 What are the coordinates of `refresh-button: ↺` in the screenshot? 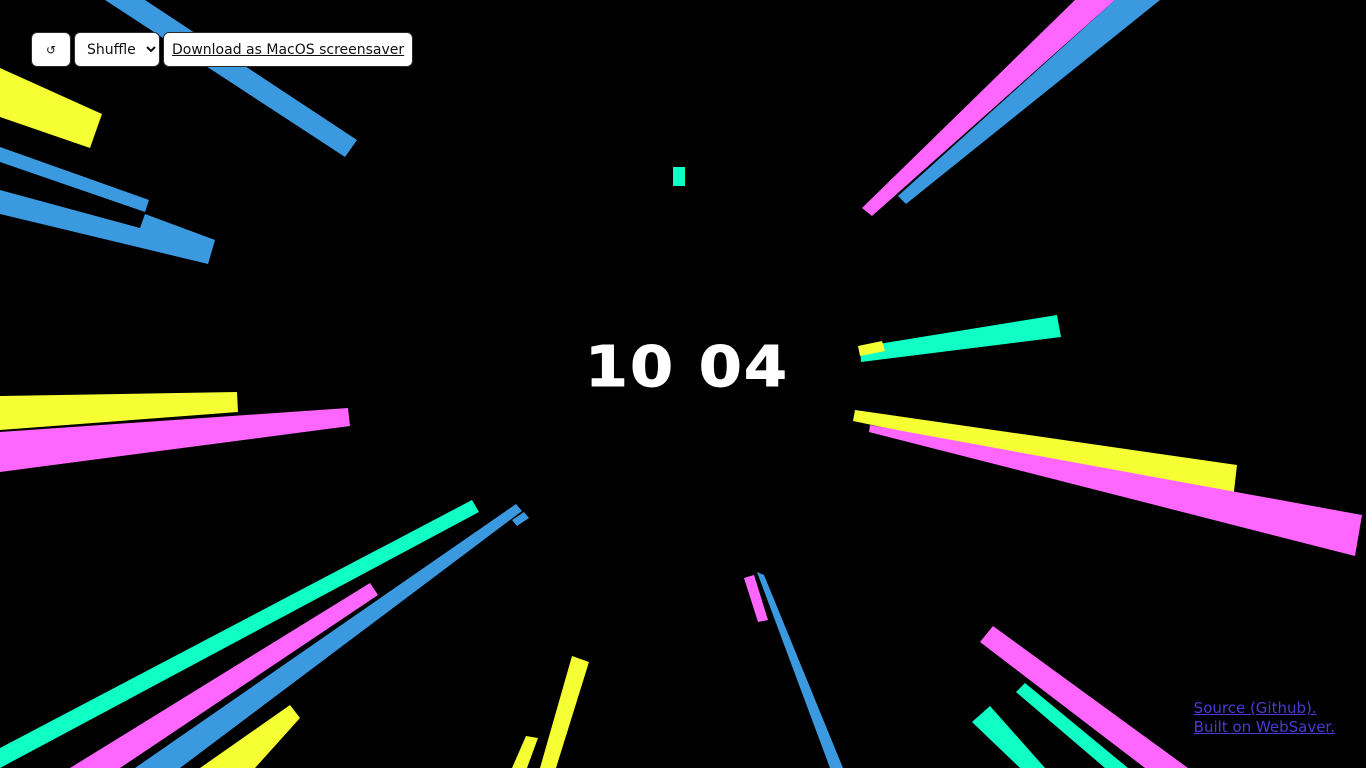 It's located at (51, 49).